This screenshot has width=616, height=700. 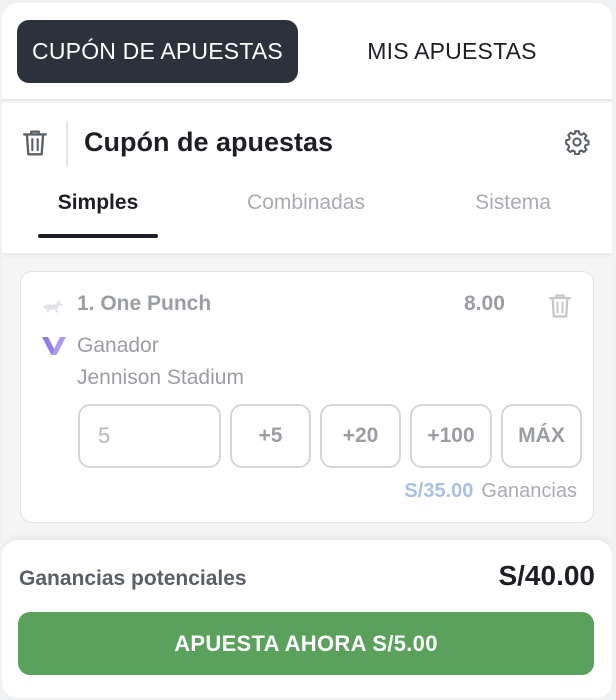 I want to click on betslip-tabs: CUPÓN DE APUESTAS MIS APUESTAS, so click(x=307, y=52).